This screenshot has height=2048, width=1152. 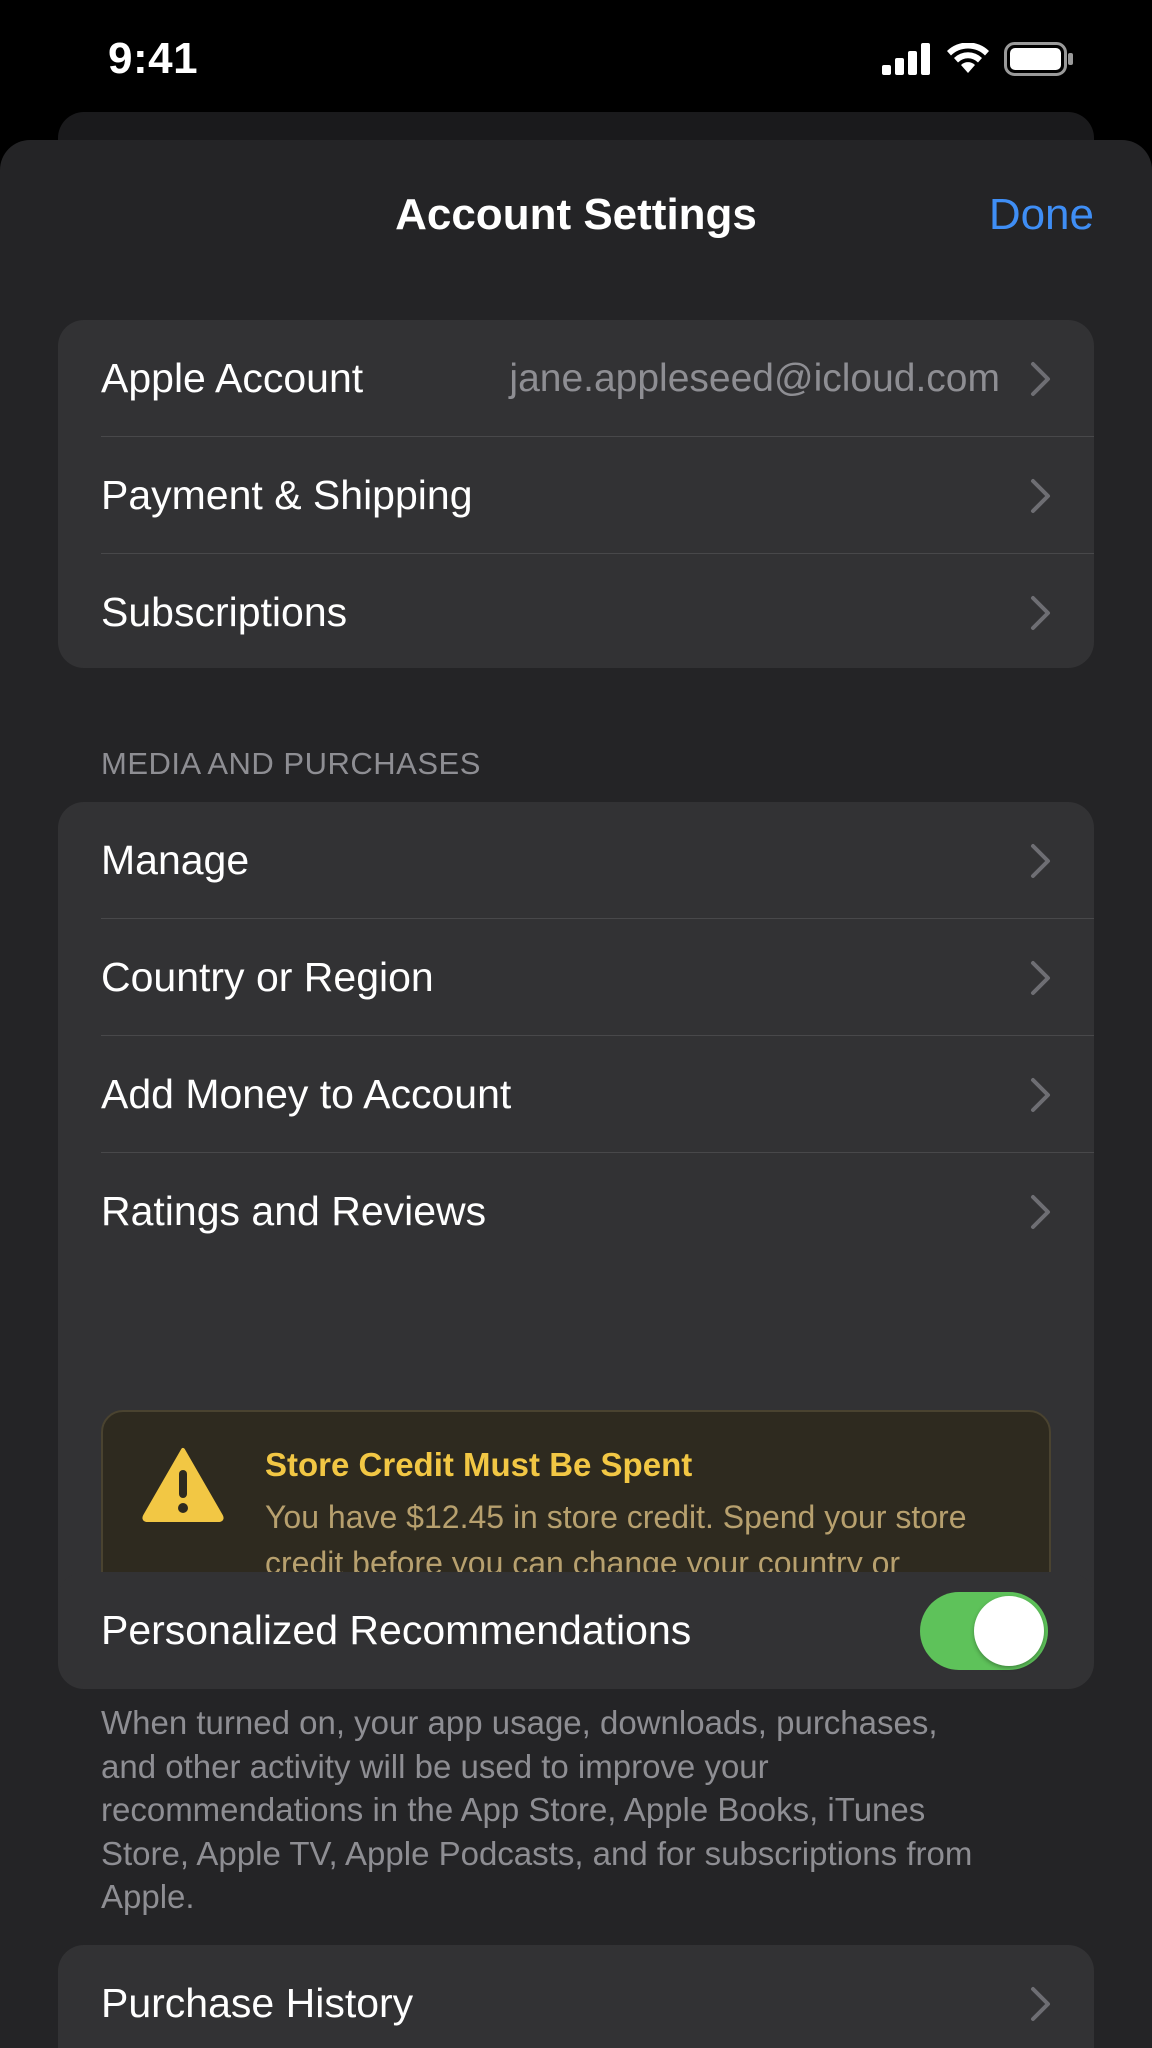 I want to click on row-label: Subscriptions, so click(x=224, y=612).